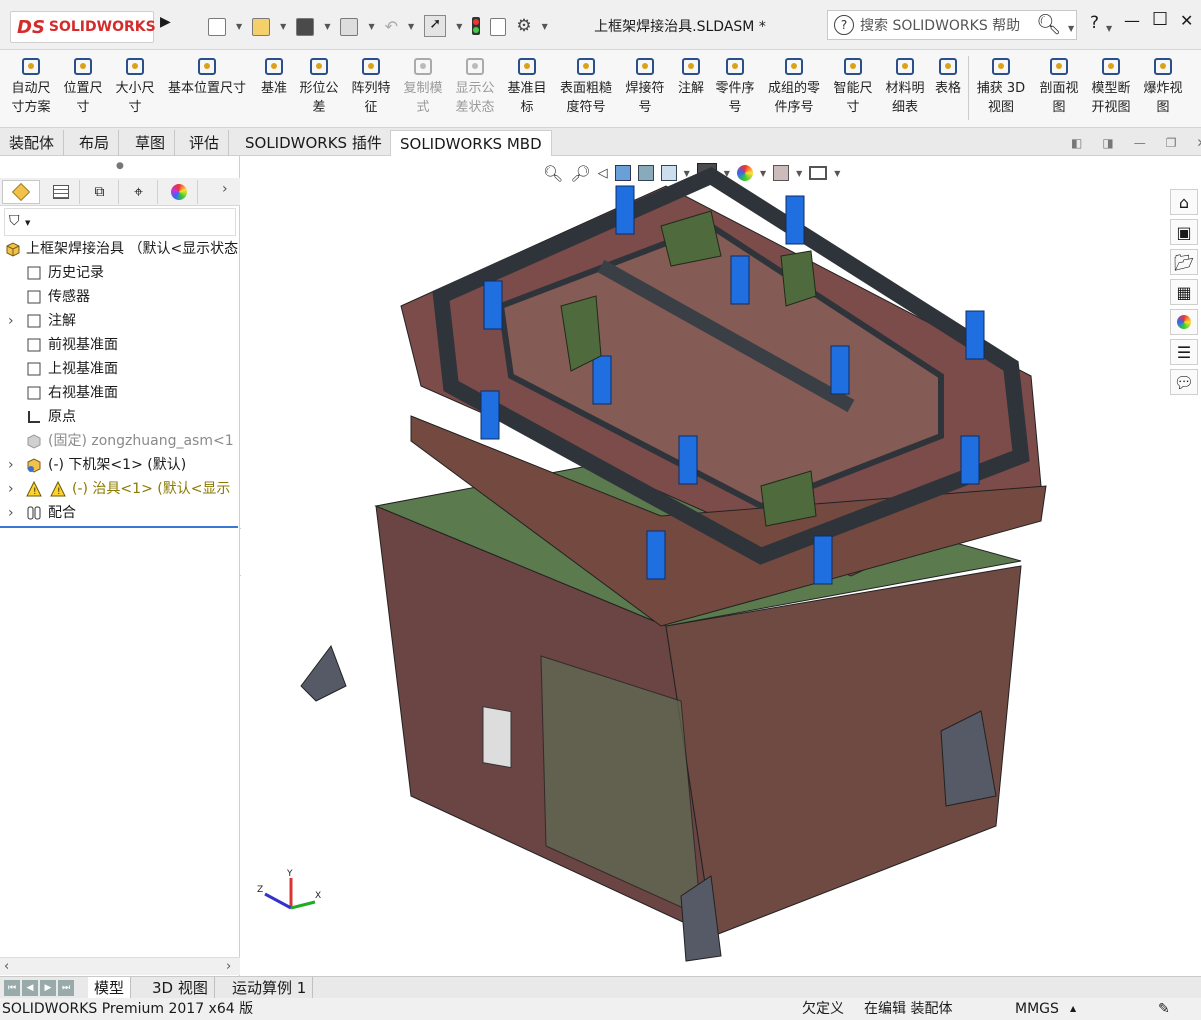 The width and height of the screenshot is (1201, 1020). What do you see at coordinates (120, 166) in the screenshot?
I see `panel-grip-icon: ●` at bounding box center [120, 166].